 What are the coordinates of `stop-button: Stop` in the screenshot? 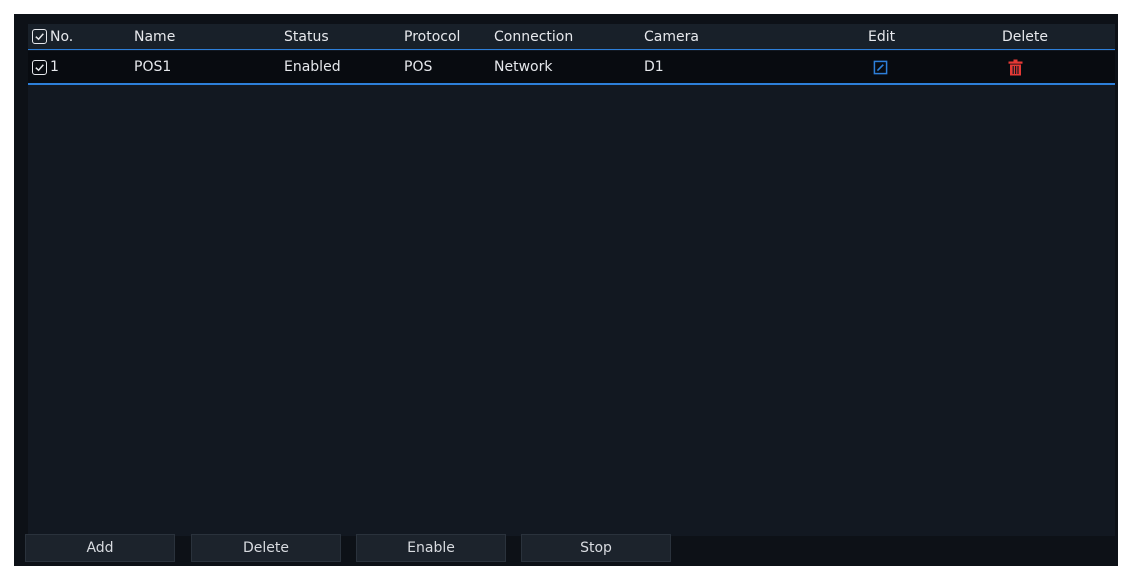 It's located at (596, 548).